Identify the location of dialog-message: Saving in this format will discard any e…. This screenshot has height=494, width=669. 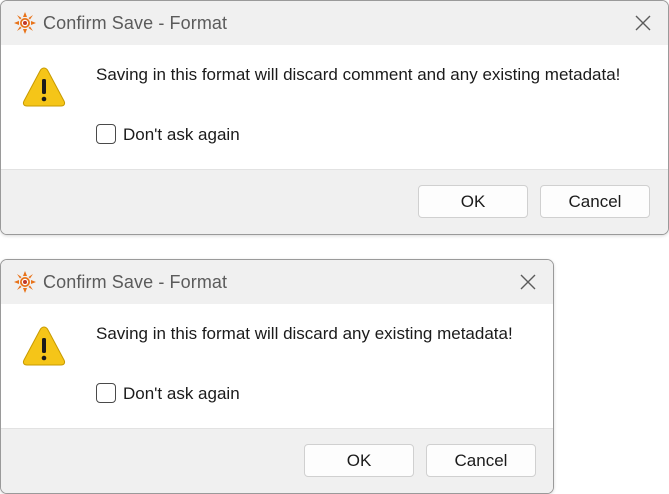
(304, 333).